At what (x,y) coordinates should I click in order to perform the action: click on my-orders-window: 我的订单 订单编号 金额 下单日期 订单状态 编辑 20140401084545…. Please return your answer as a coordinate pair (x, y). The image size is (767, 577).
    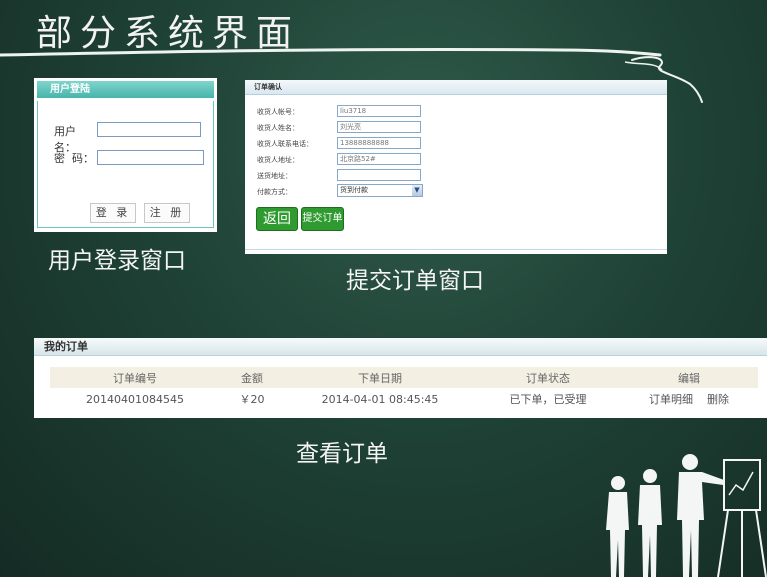
    Looking at the image, I should click on (400, 378).